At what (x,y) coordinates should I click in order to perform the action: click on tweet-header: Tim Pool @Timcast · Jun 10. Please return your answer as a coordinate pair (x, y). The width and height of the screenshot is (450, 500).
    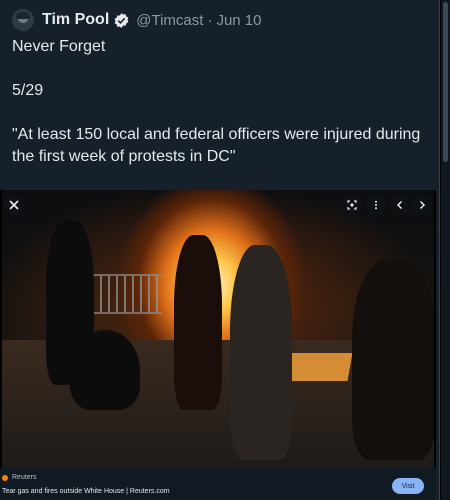
    Looking at the image, I should click on (136, 20).